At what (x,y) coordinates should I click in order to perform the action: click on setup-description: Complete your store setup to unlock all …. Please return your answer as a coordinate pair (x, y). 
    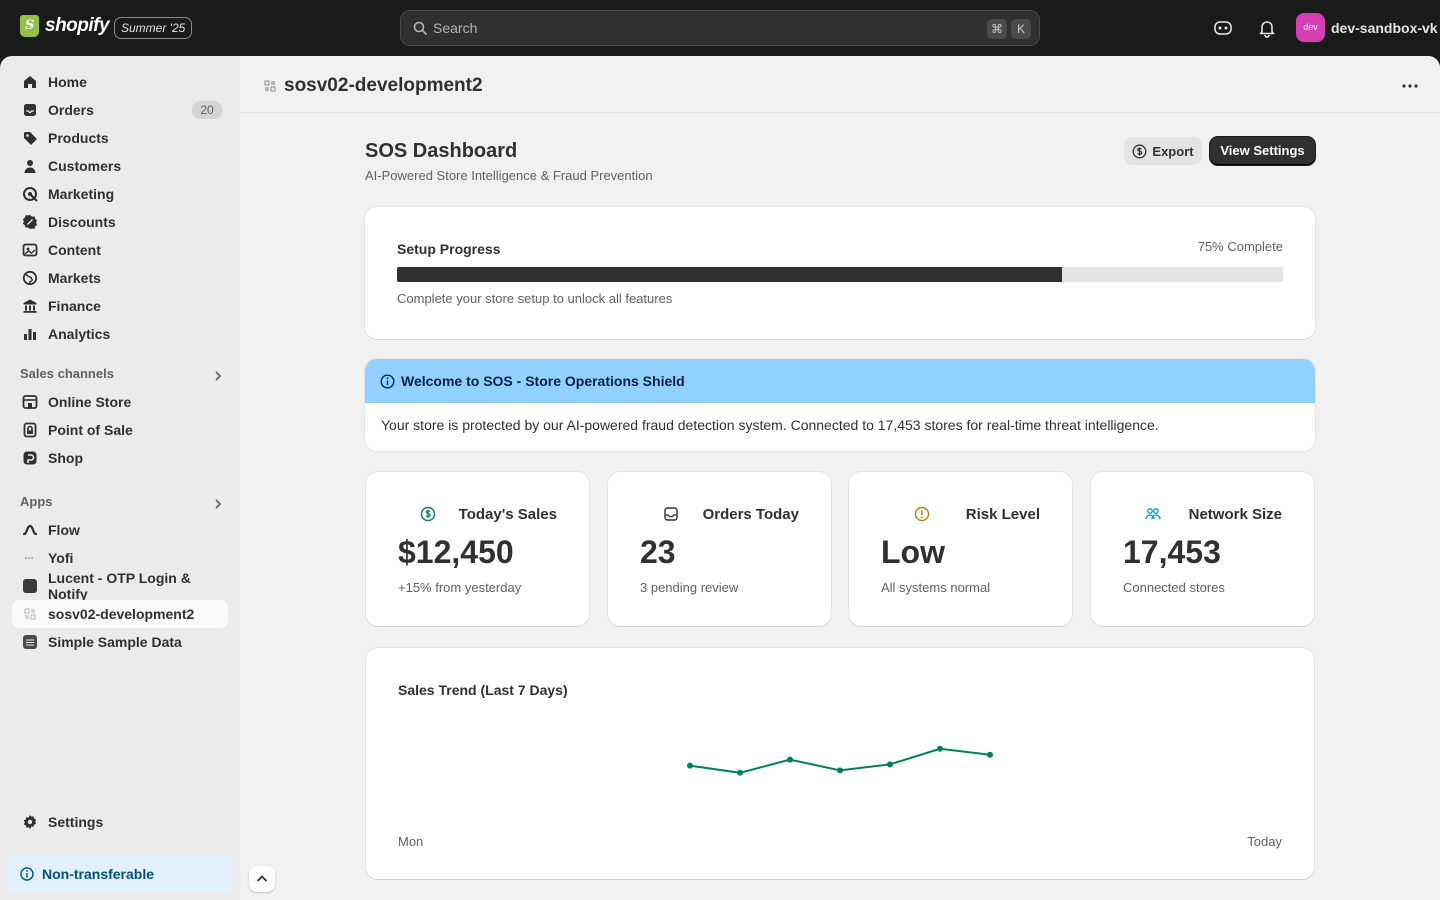
    Looking at the image, I should click on (535, 298).